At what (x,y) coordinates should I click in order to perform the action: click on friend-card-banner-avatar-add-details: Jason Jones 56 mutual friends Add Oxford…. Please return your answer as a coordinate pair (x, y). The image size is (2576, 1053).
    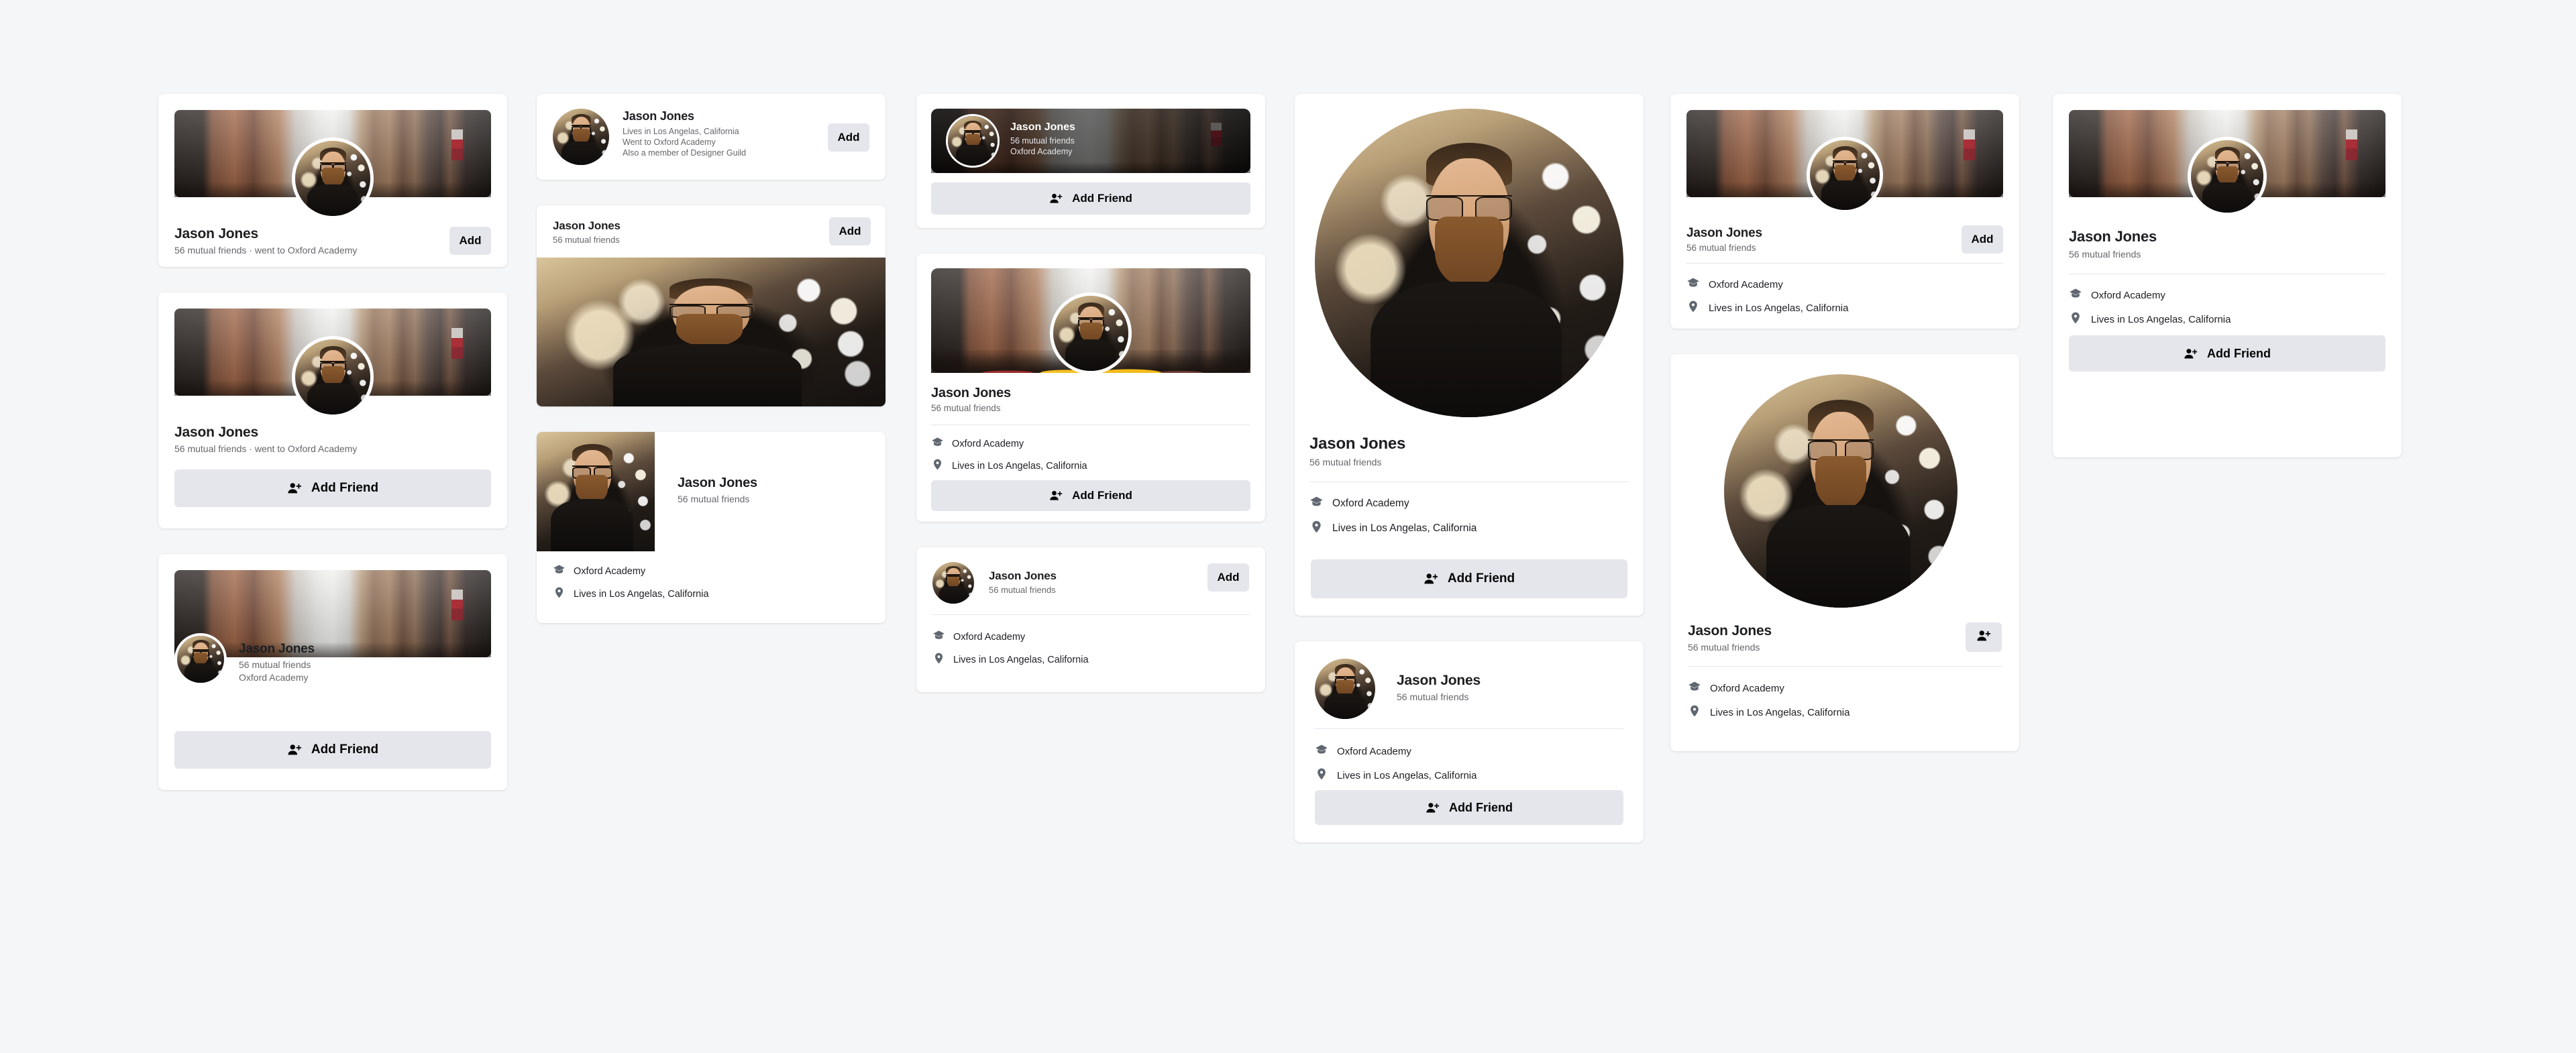
    Looking at the image, I should click on (1844, 211).